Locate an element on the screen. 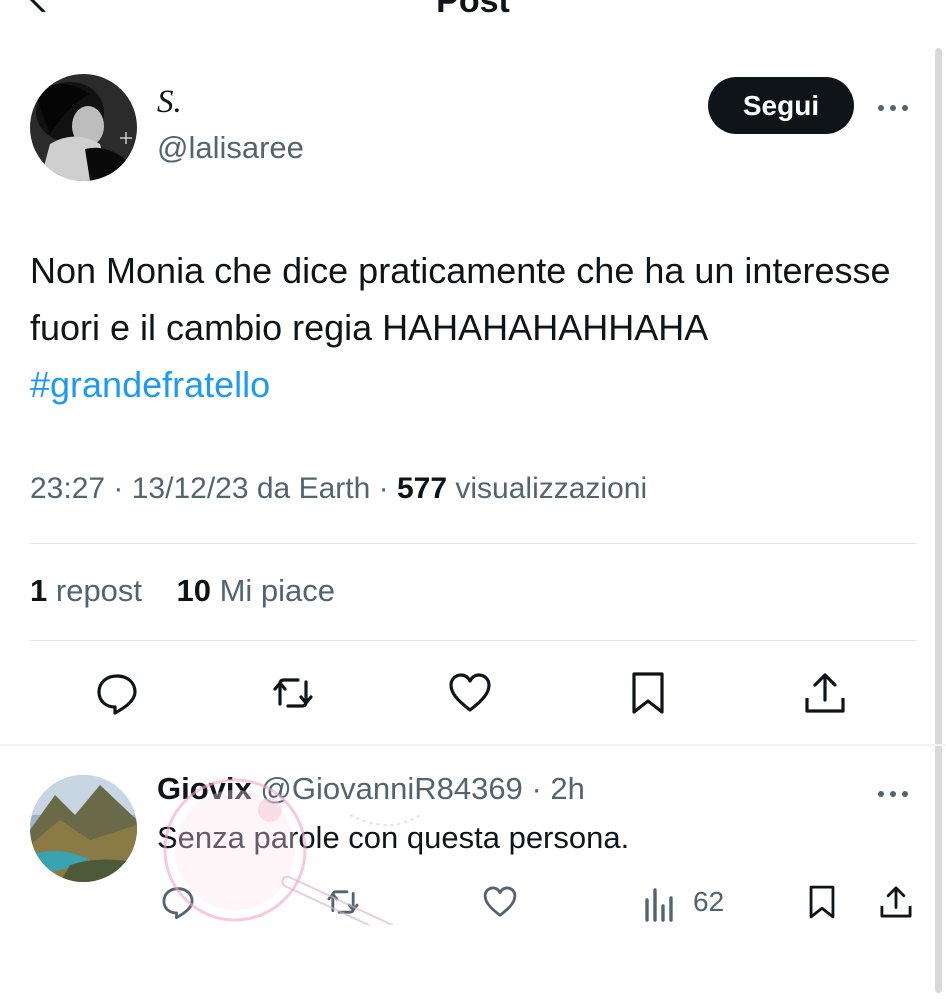 The image size is (946, 999). reply-avatar is located at coordinates (83, 828).